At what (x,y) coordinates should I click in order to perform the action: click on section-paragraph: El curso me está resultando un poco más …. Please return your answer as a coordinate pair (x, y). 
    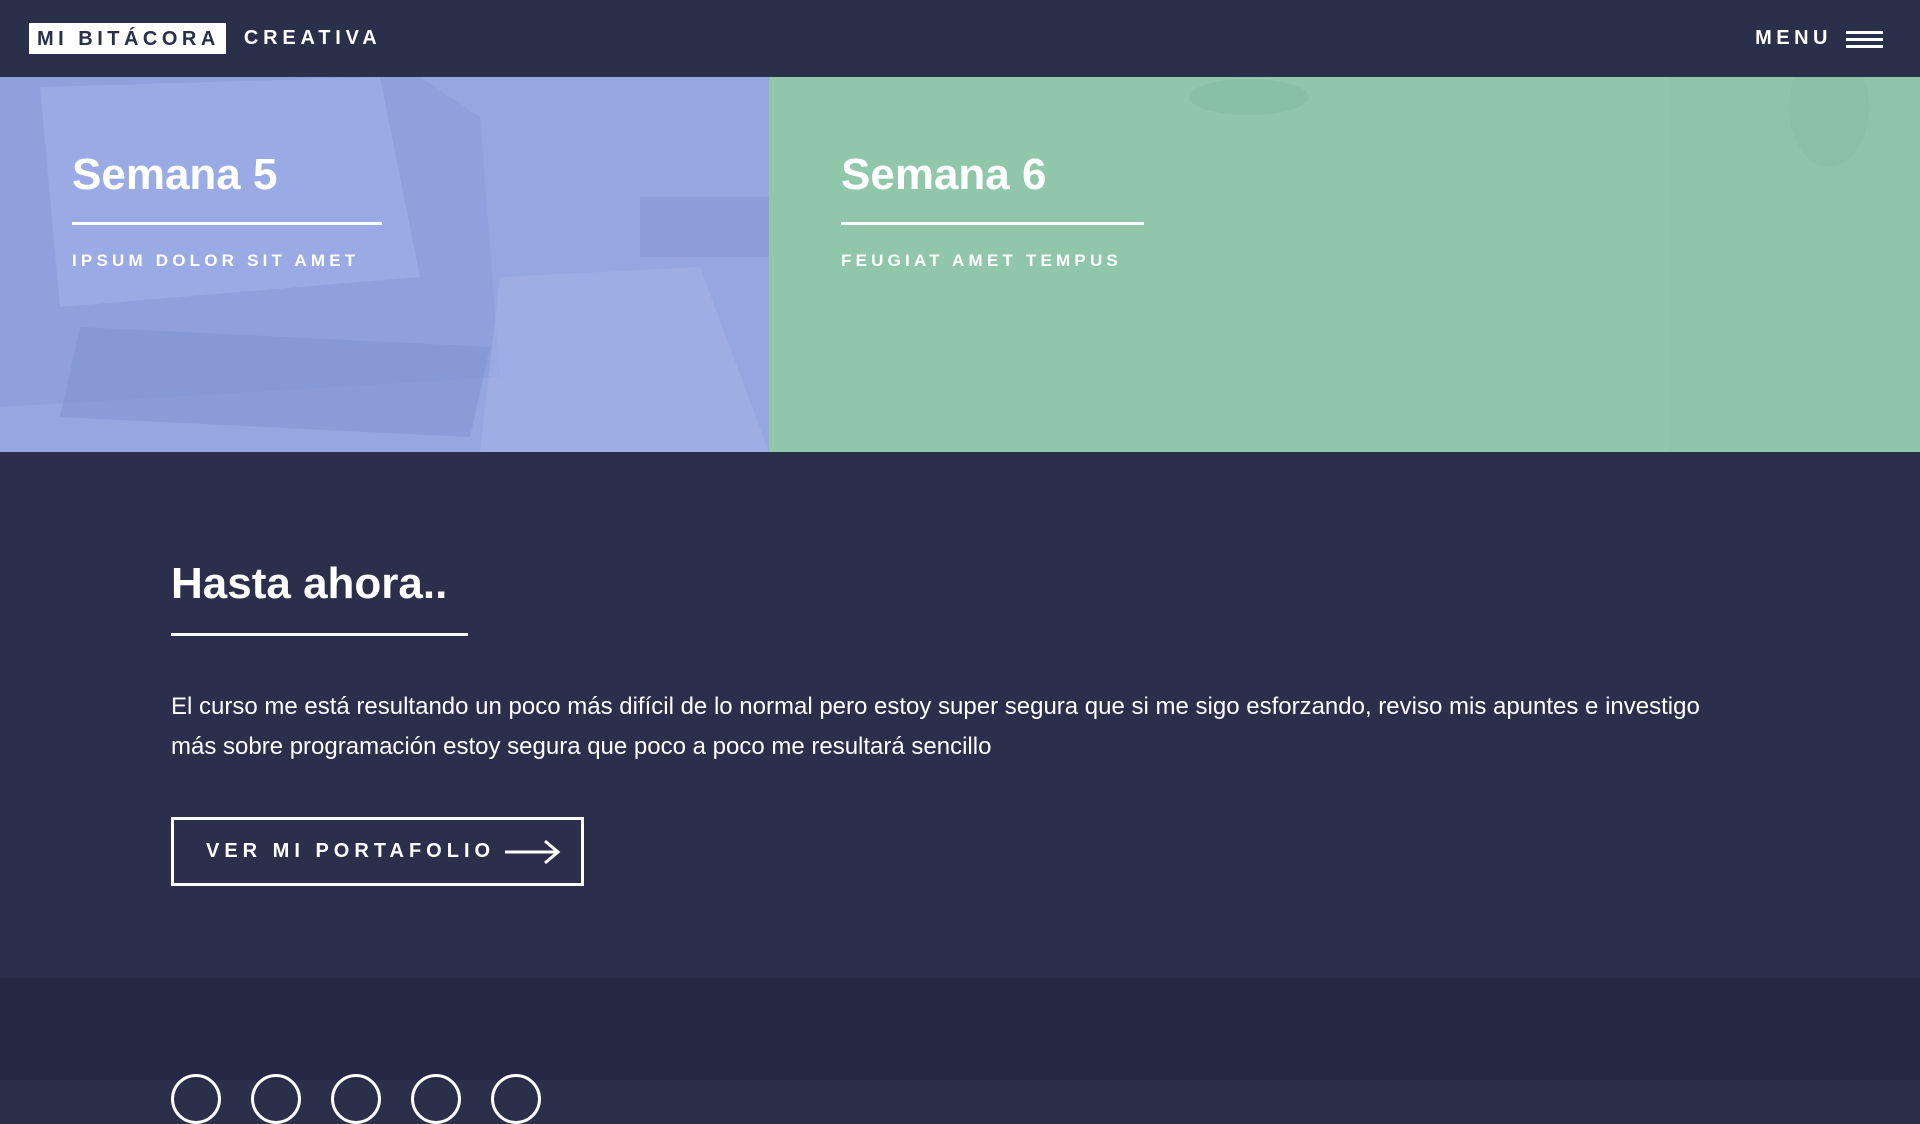
    Looking at the image, I should click on (935, 726).